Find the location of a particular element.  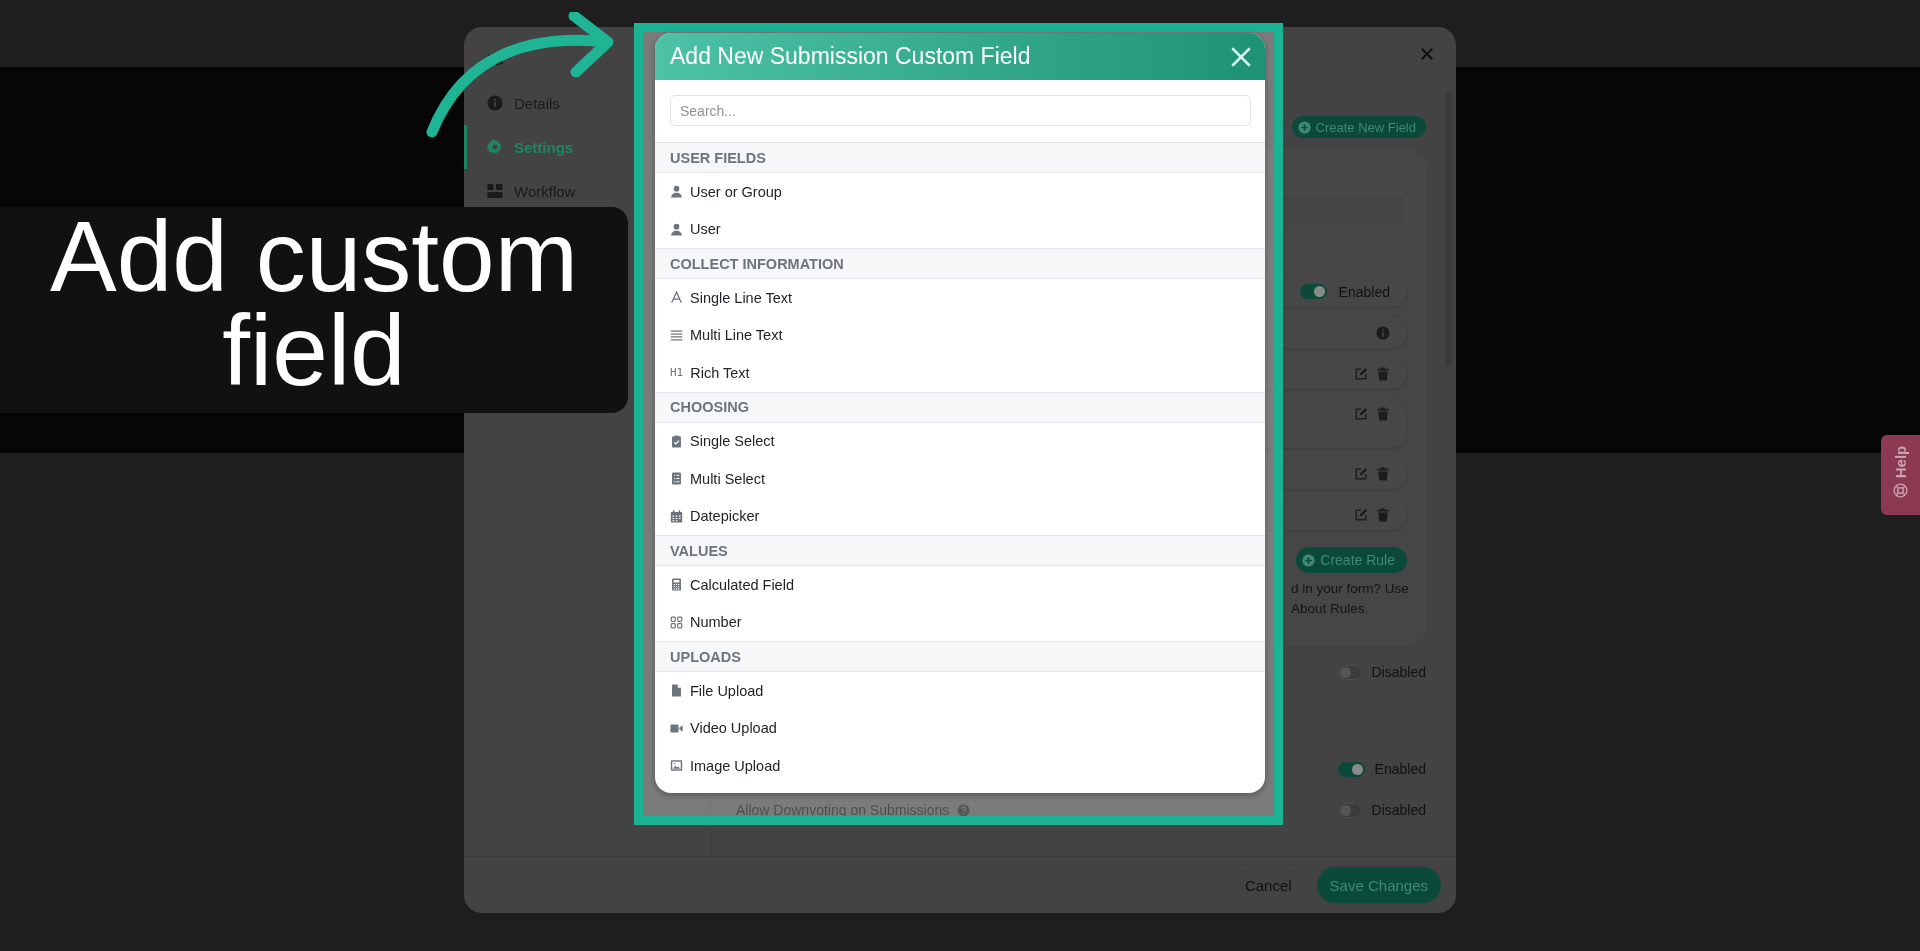

section-heading: VALUES is located at coordinates (960, 550).